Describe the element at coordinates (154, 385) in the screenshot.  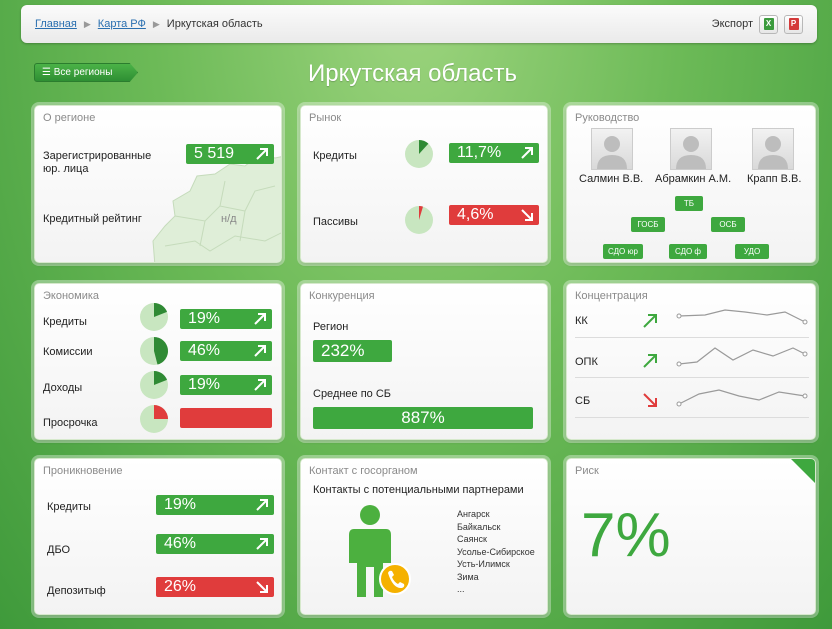
I see `economy-income-pie` at that location.